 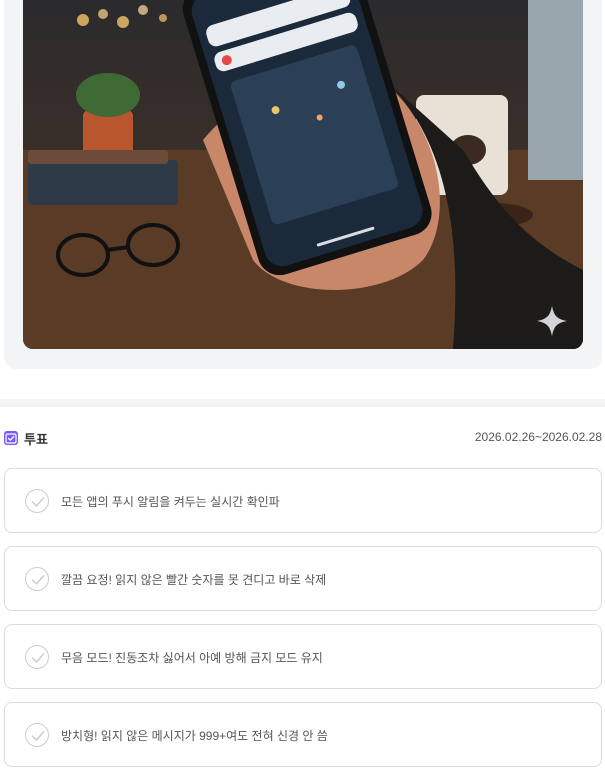 What do you see at coordinates (303, 438) in the screenshot?
I see `poll-header: 투표 2026.02.26~2026.02.28` at bounding box center [303, 438].